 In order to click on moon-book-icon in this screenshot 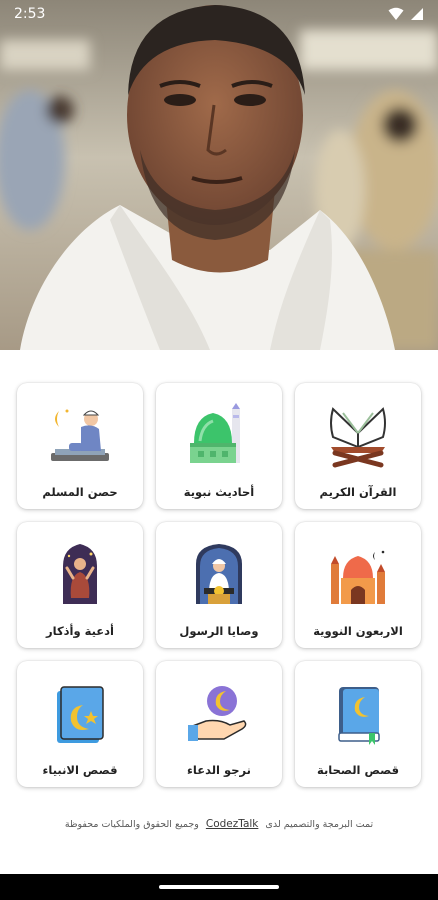, I will do `click(358, 714)`.